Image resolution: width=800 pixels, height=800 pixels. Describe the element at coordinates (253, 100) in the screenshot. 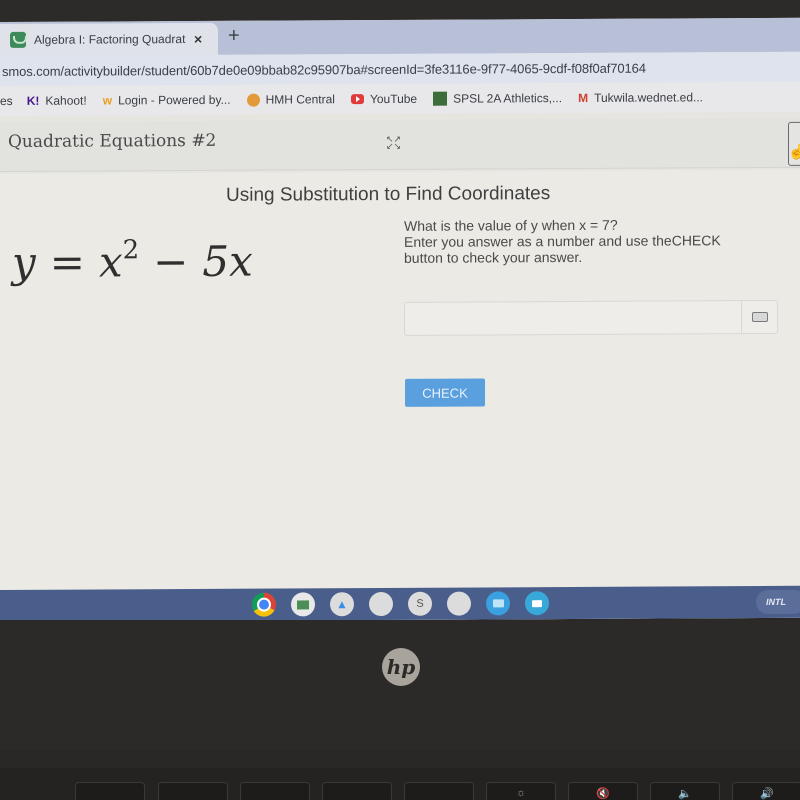

I see `hmh-dot-icon` at that location.